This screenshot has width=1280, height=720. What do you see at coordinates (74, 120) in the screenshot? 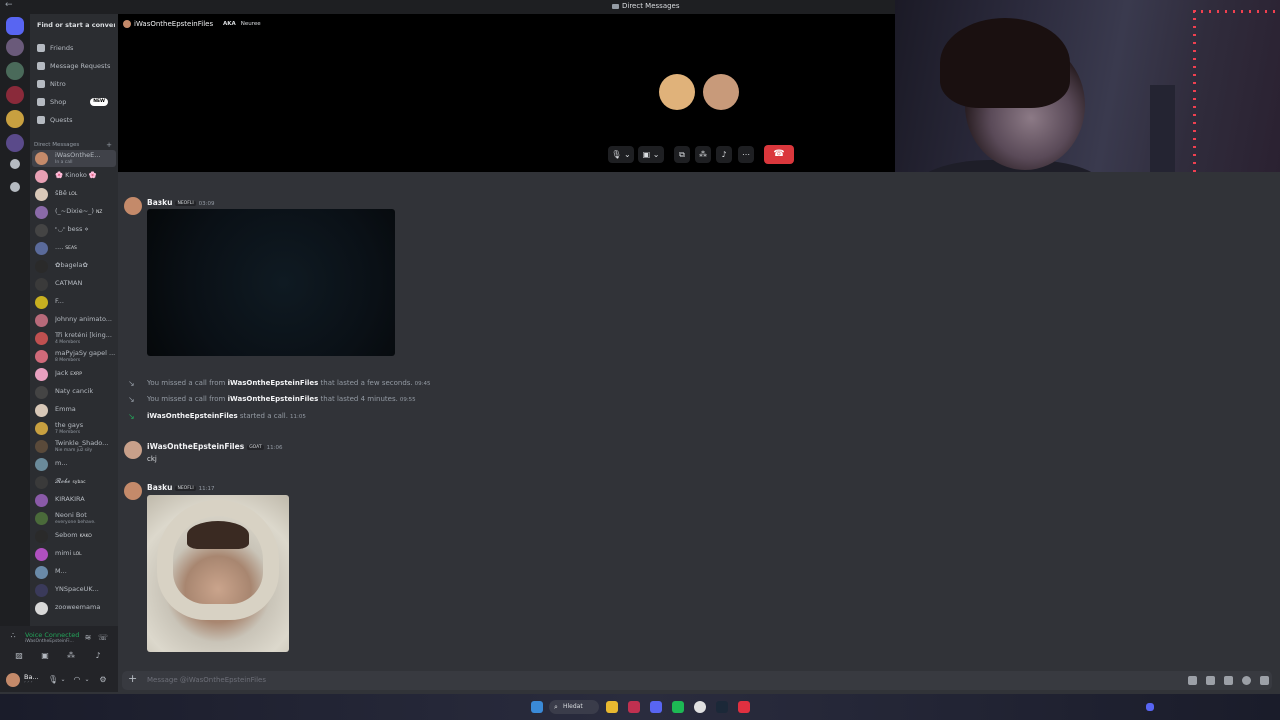
I see `nav-quests: Quests` at bounding box center [74, 120].